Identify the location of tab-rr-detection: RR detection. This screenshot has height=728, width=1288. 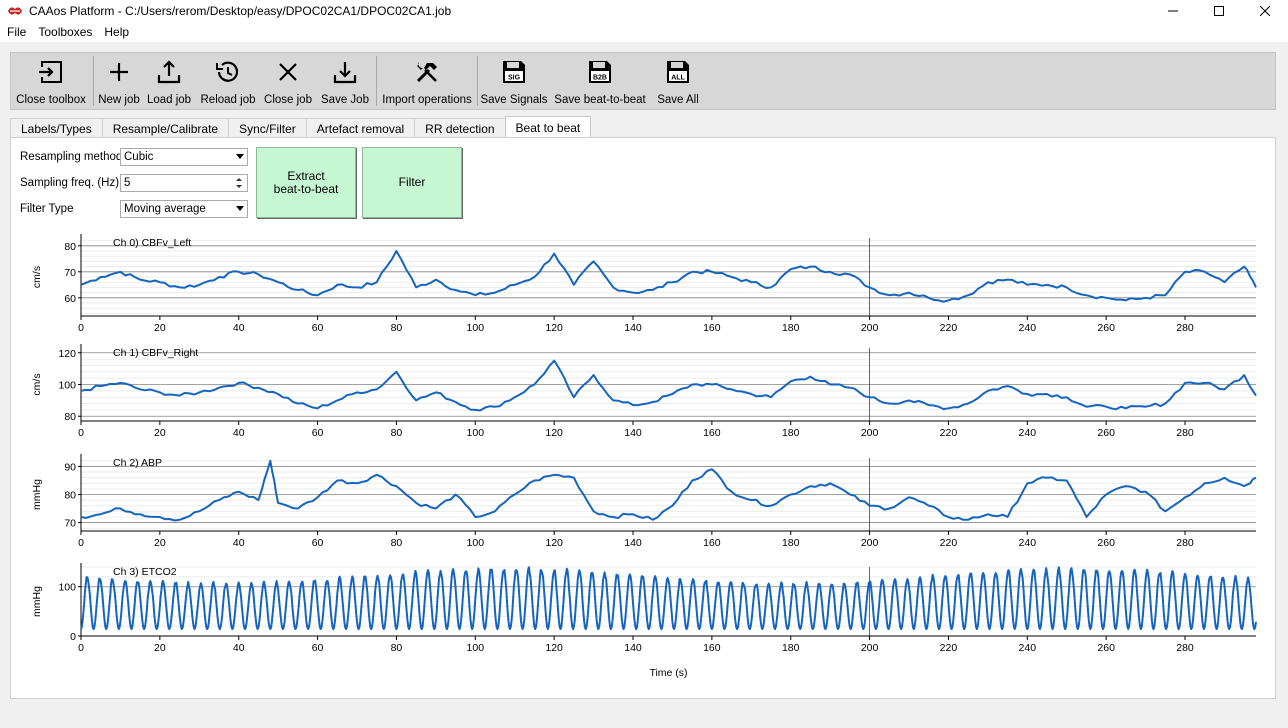
(460, 128).